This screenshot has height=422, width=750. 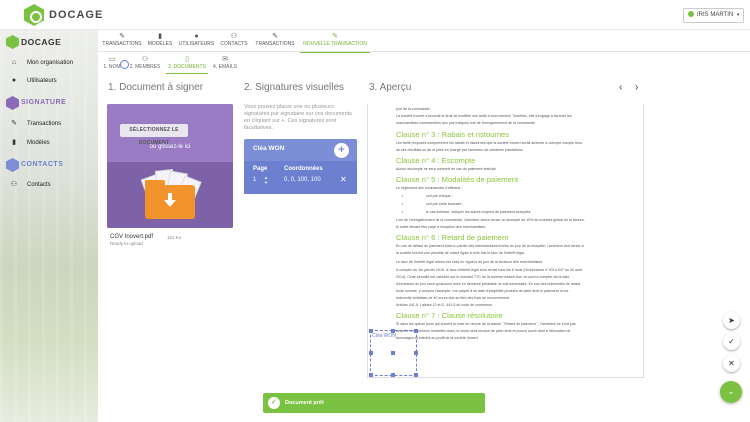 What do you see at coordinates (294, 87) in the screenshot?
I see `section-title-signatures: 2. Signatures visuelles` at bounding box center [294, 87].